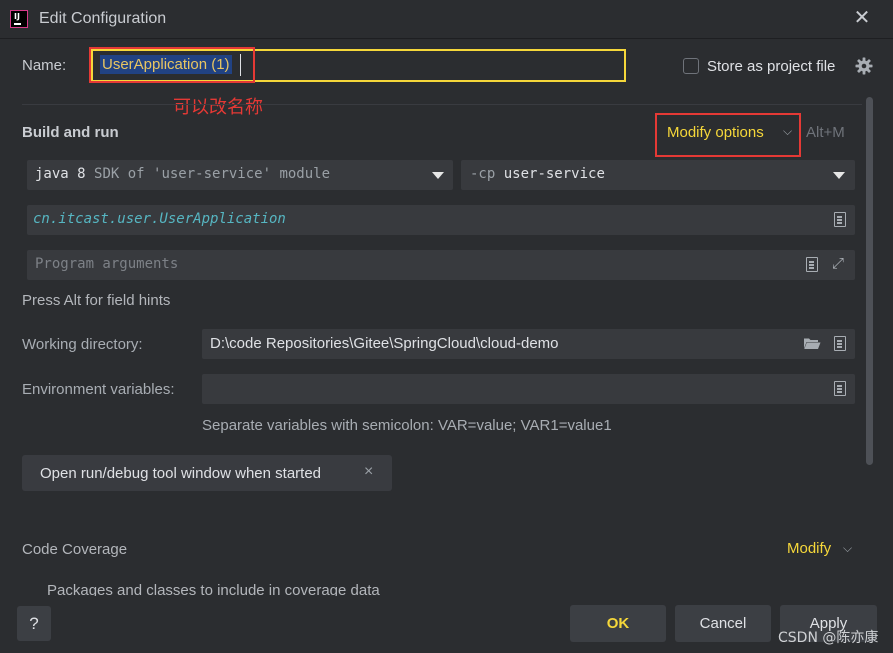 The image size is (893, 653). I want to click on name-input-value: UserApplication (1), so click(166, 64).